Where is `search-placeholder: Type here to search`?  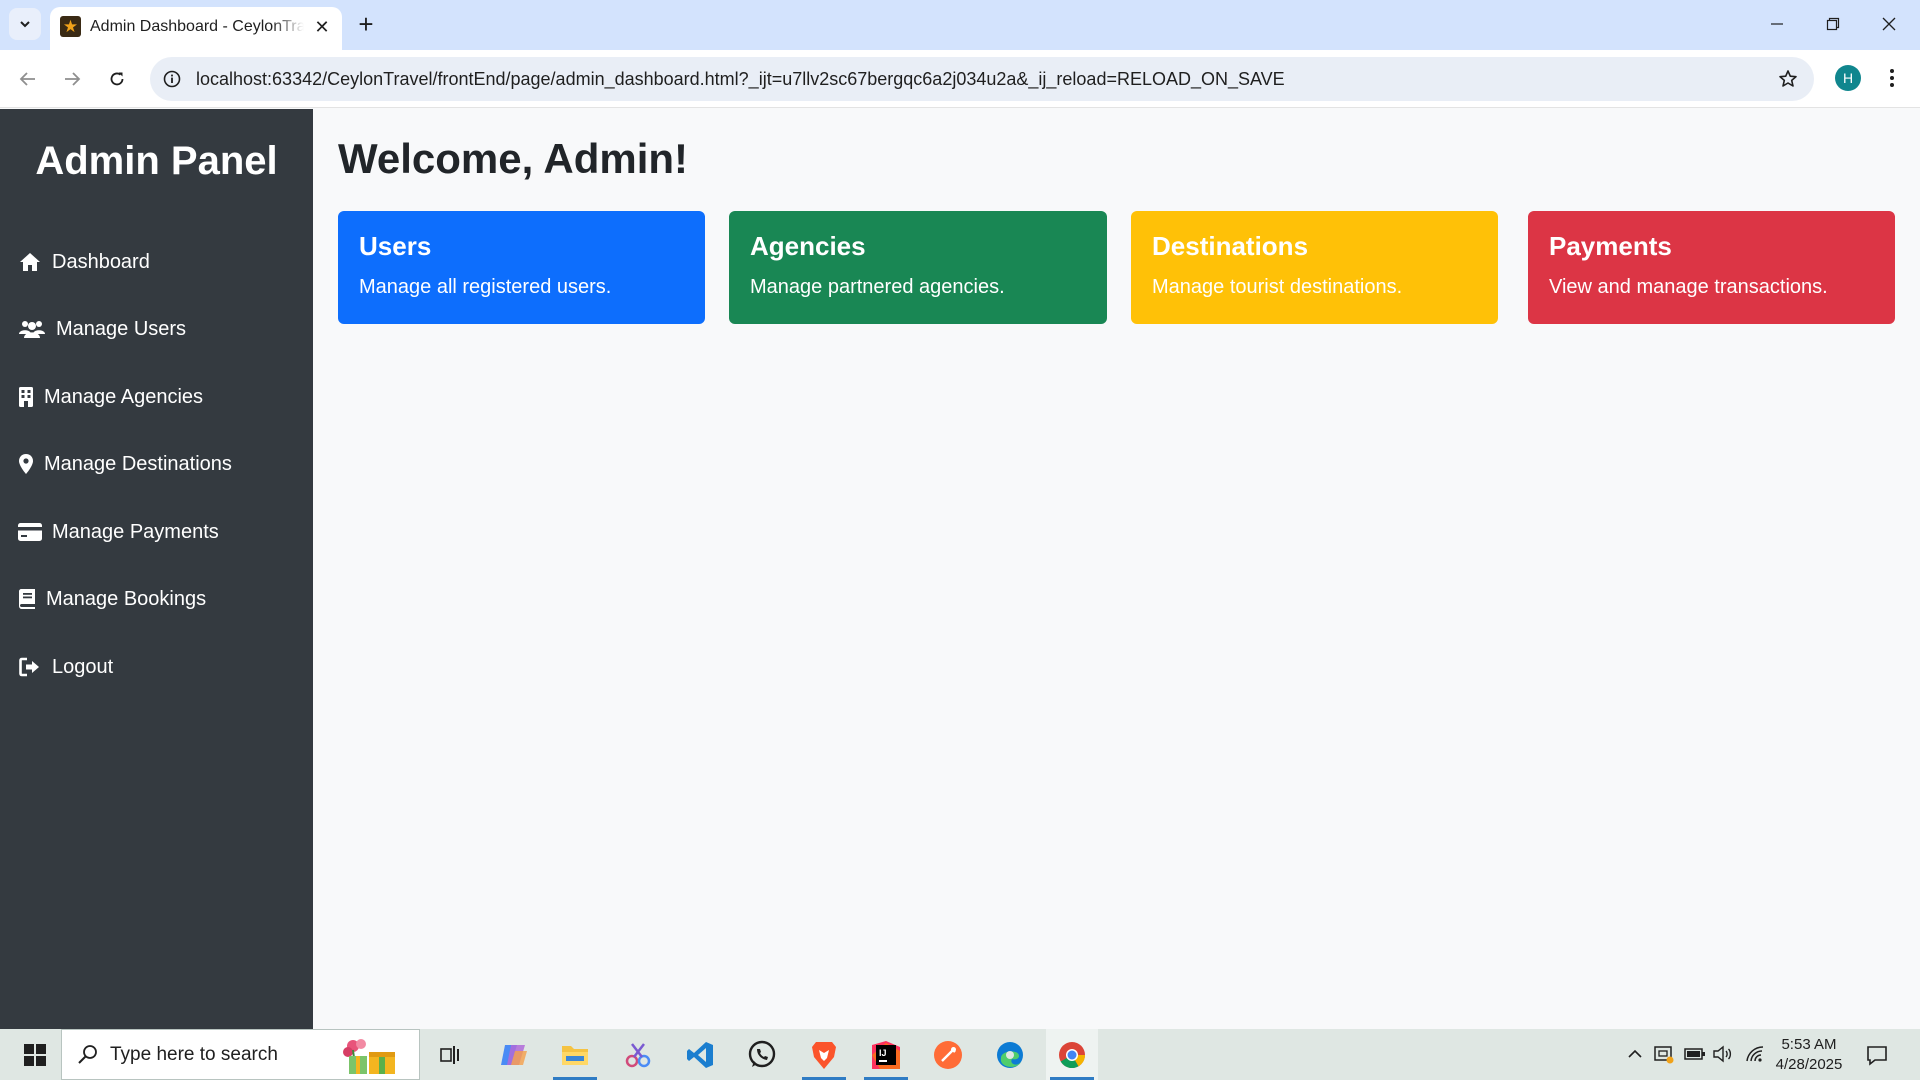
search-placeholder: Type here to search is located at coordinates (194, 1054).